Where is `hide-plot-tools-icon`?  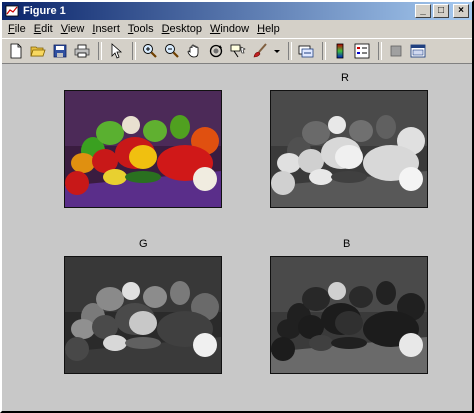
hide-plot-tools-icon is located at coordinates (396, 51).